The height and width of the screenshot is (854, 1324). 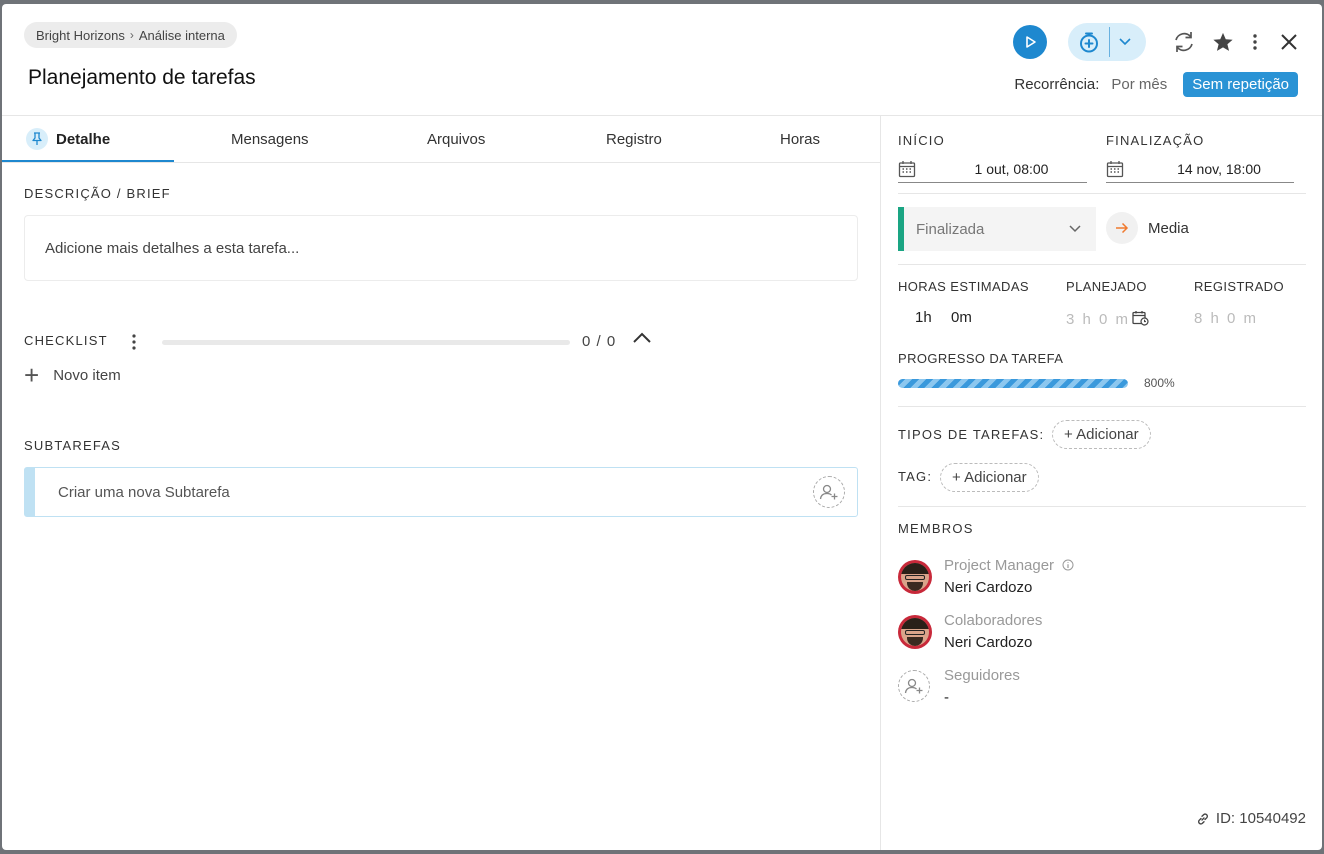 I want to click on registered-value: 8 h 0 m, so click(x=1226, y=318).